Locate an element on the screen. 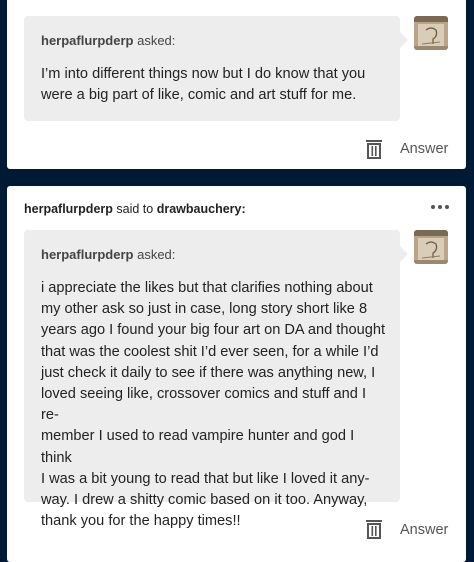  reblogger-name: herpaflurpderp is located at coordinates (68, 209).